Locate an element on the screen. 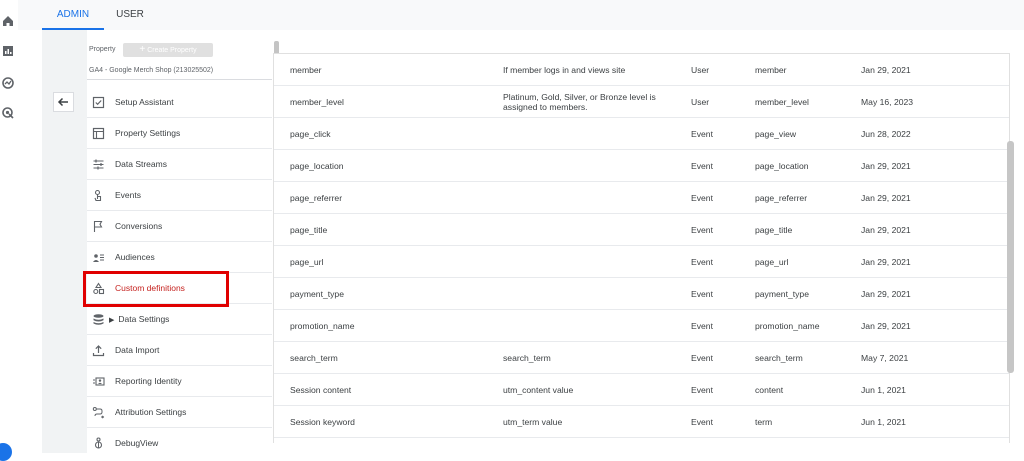  table-row: page_url Event page_url Jan 29, 2021 is located at coordinates (641, 262).